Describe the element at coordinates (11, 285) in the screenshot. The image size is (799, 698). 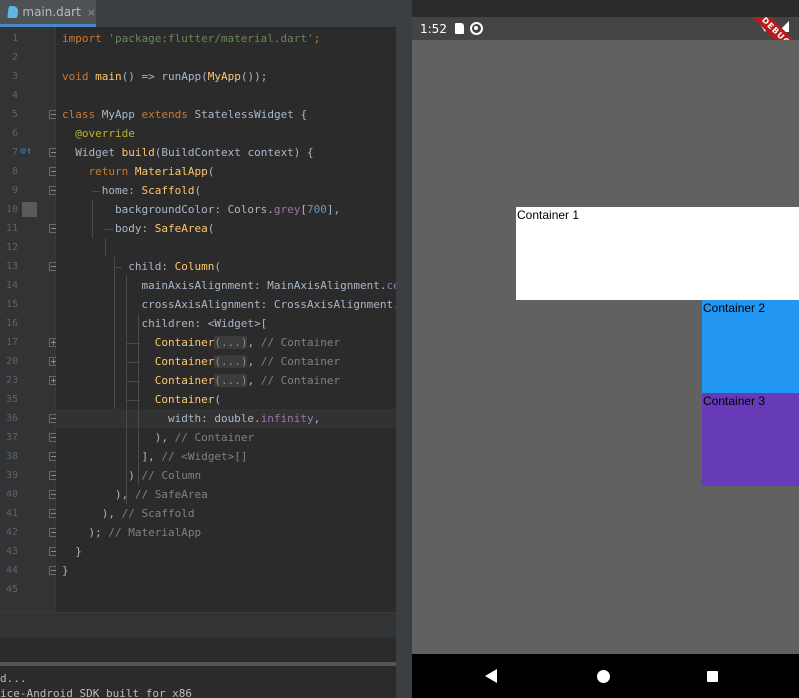
I see `line-number: 14` at that location.